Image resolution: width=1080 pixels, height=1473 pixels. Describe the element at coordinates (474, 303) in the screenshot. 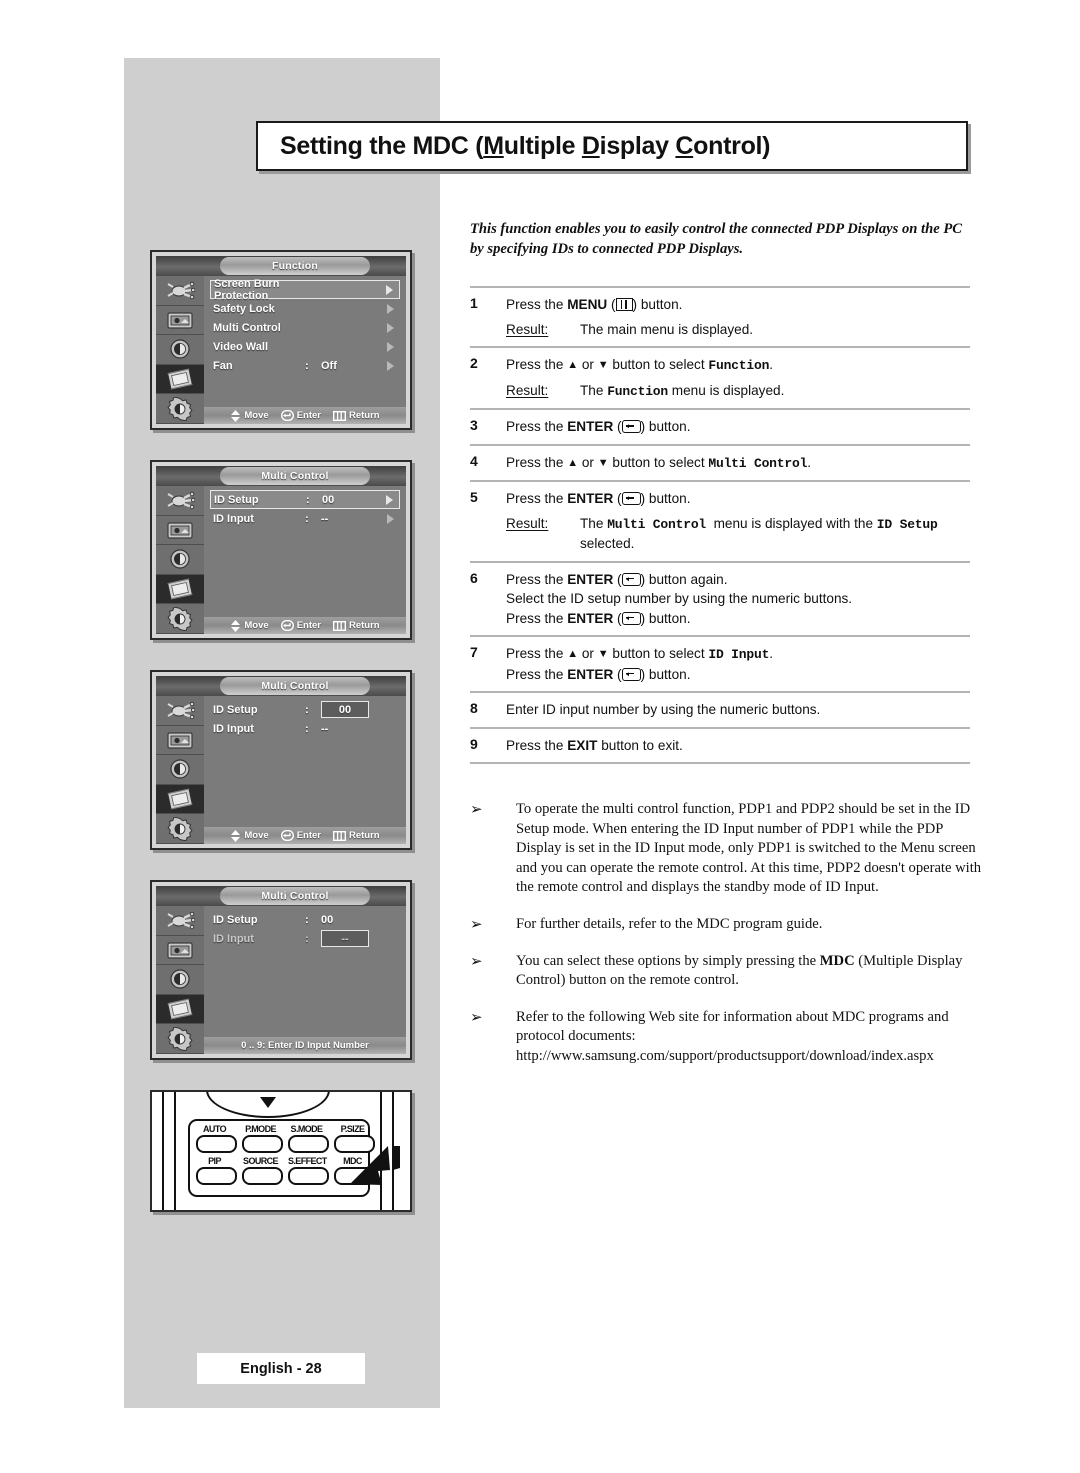

I see `step-number: 1` at that location.